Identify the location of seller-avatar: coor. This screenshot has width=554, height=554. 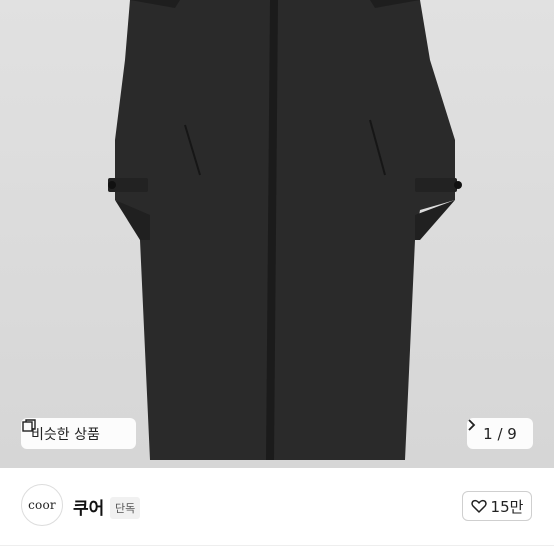
(42, 505).